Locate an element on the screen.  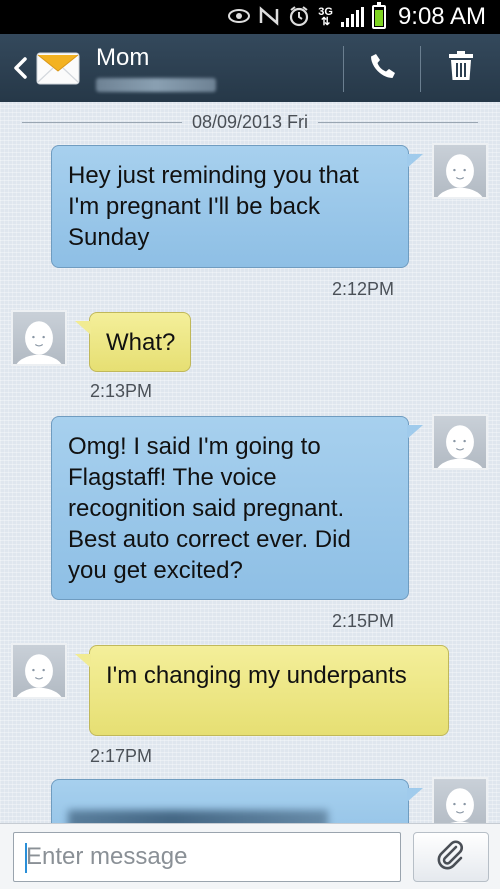
message-input is located at coordinates (207, 857).